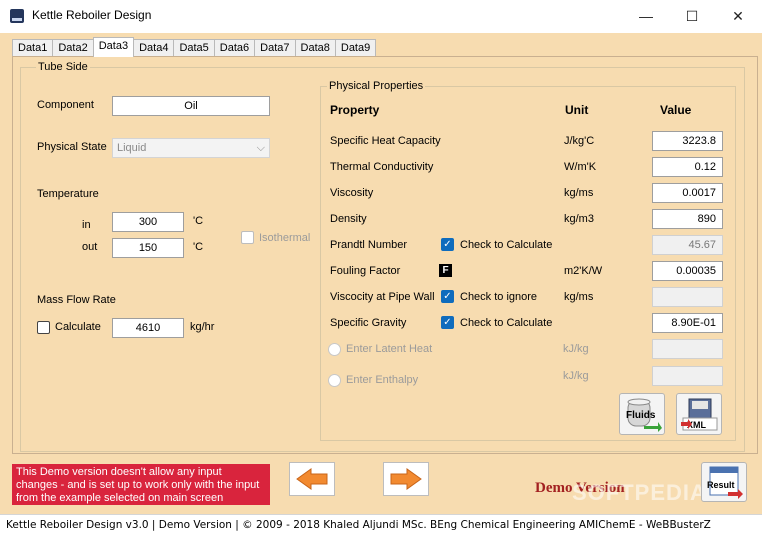 The image size is (762, 536). What do you see at coordinates (275, 48) in the screenshot?
I see `tab-data7: Data7` at bounding box center [275, 48].